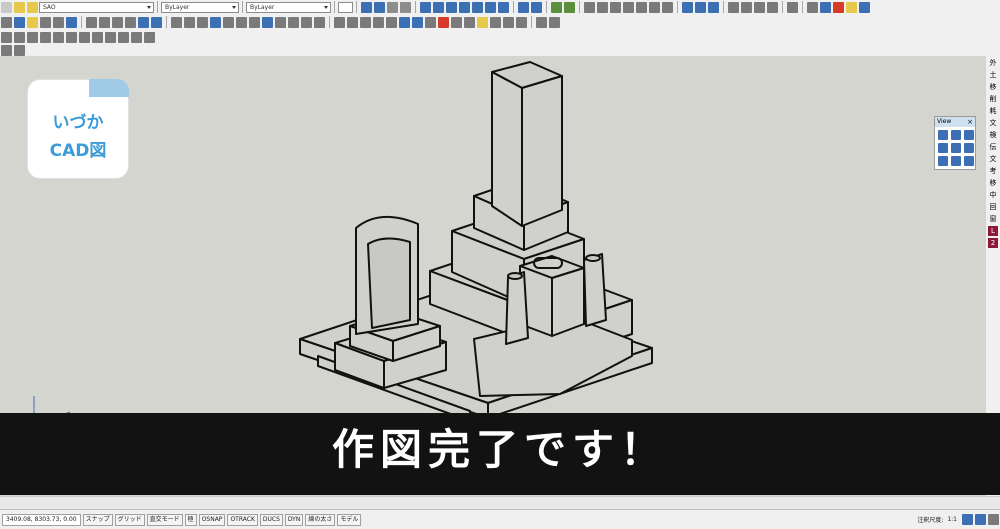  I want to click on trim-icon, so click(654, 7).